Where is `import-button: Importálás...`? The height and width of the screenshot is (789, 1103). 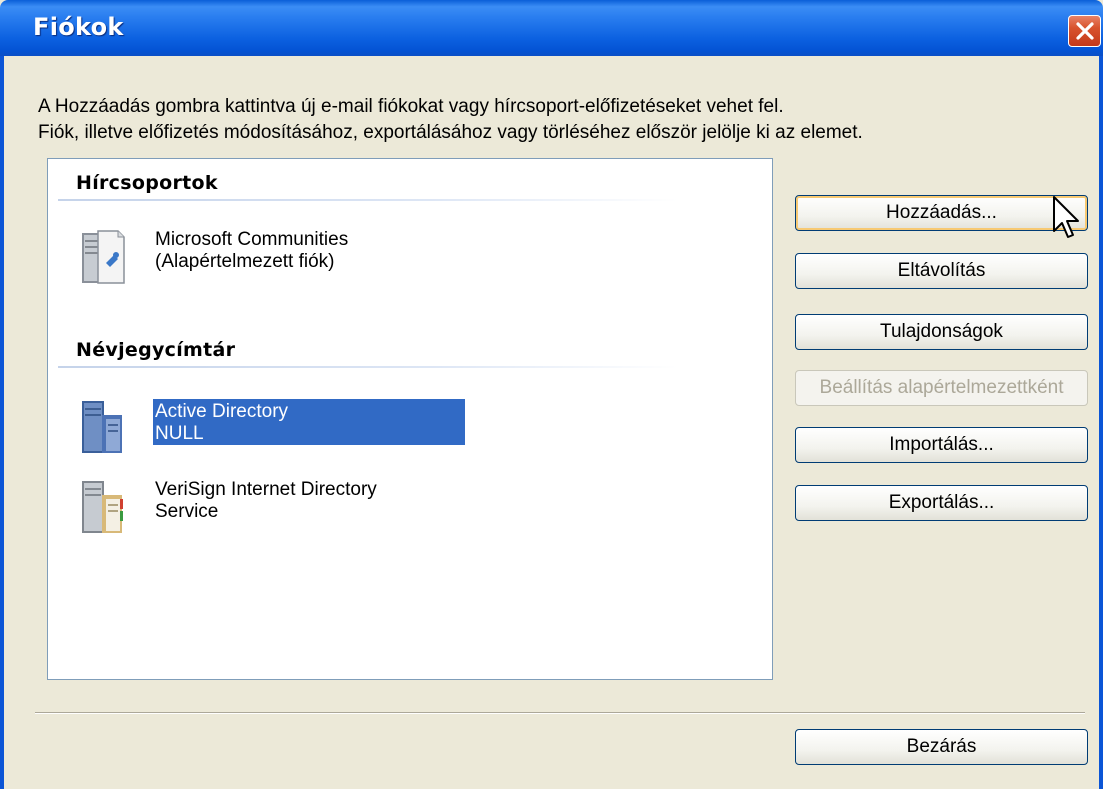 import-button: Importálás... is located at coordinates (941, 445).